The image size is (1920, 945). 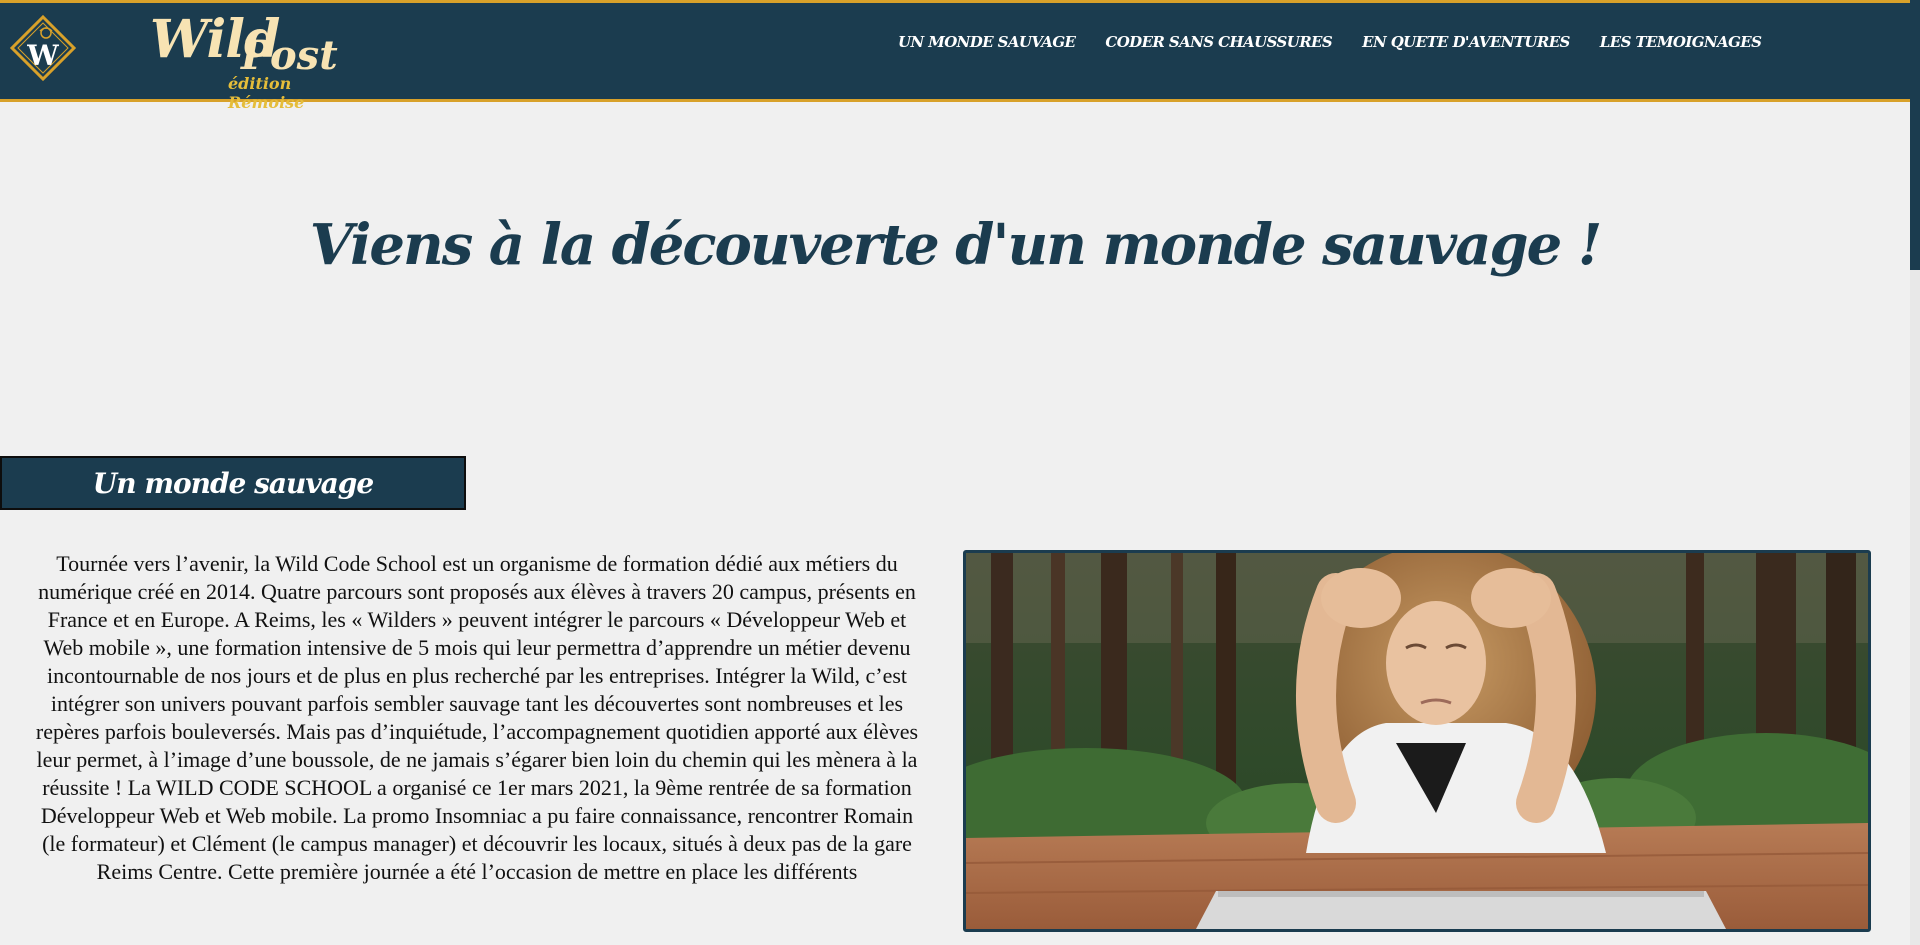 I want to click on nav-item-en-quete-aventures: EN QUETE D'AVENTURES, so click(x=1466, y=42).